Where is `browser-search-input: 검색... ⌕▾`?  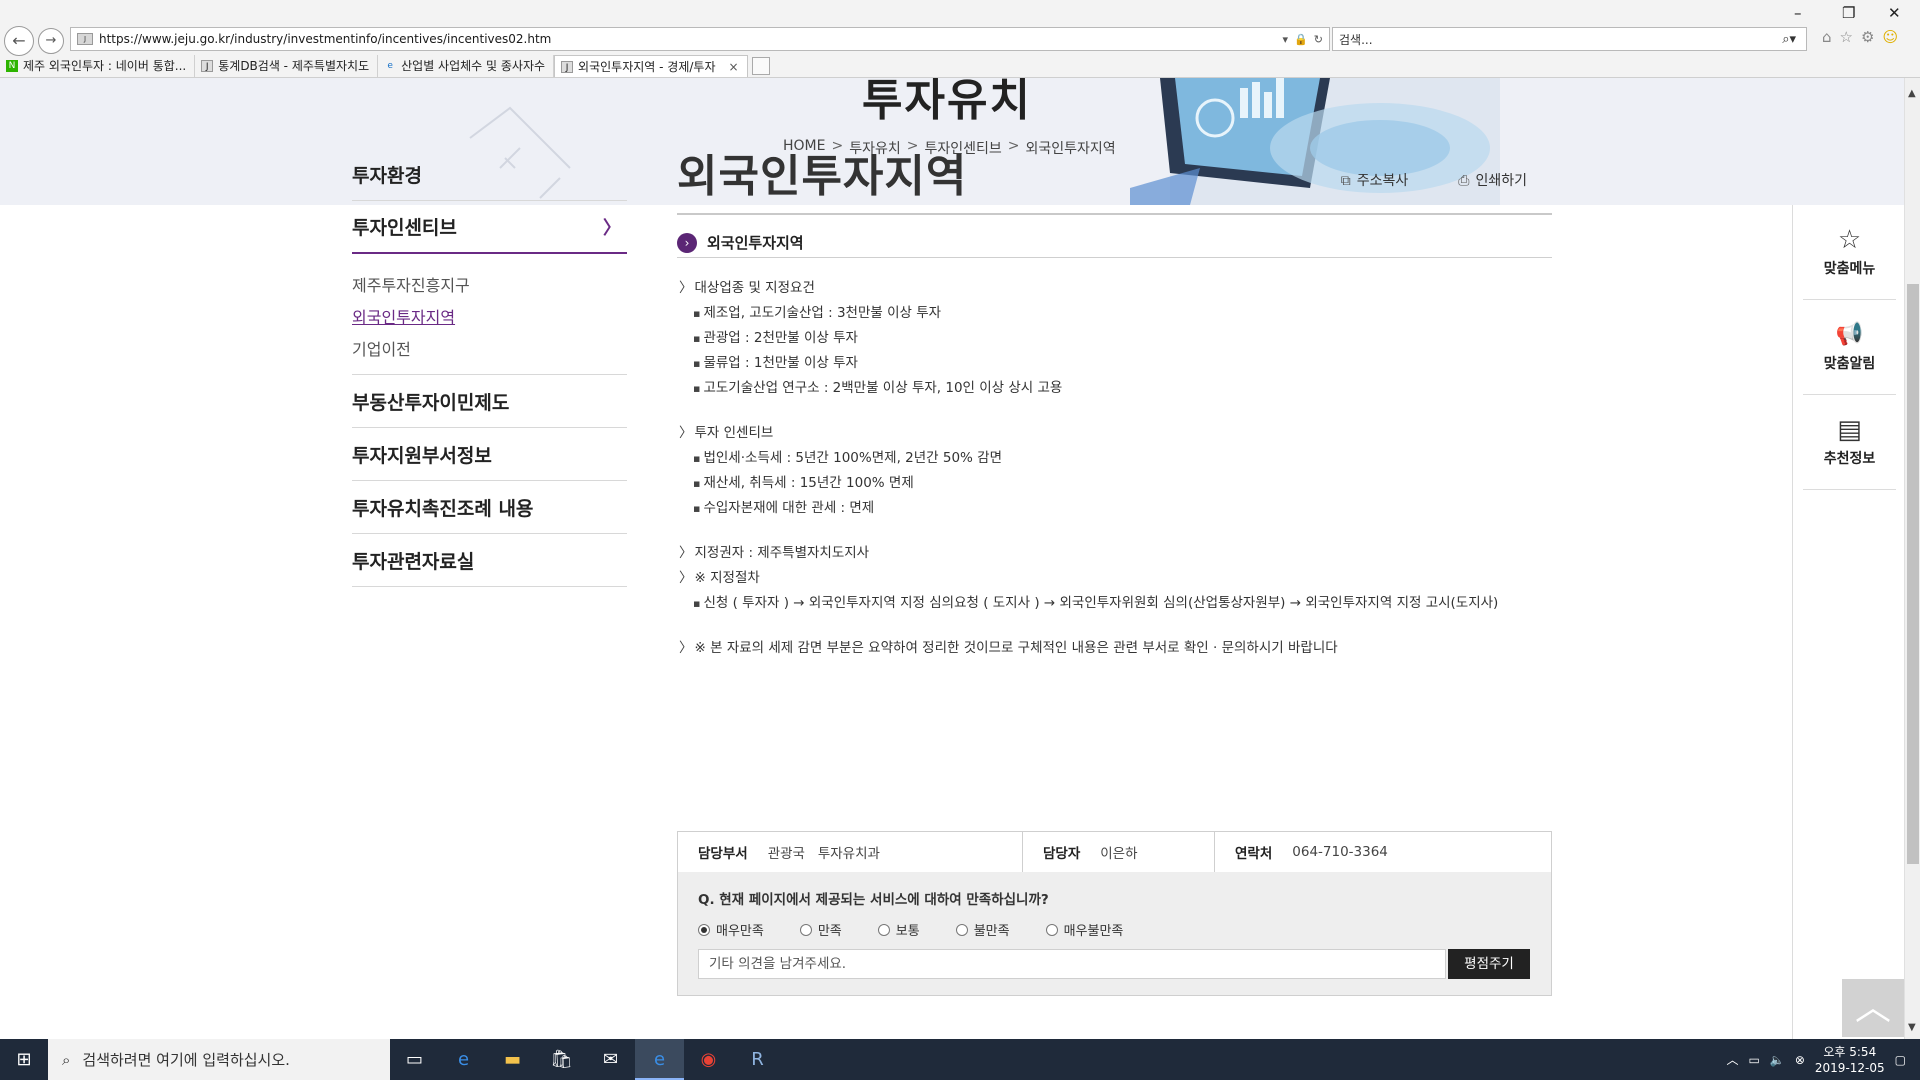 browser-search-input: 검색... ⌕▾ is located at coordinates (1569, 39).